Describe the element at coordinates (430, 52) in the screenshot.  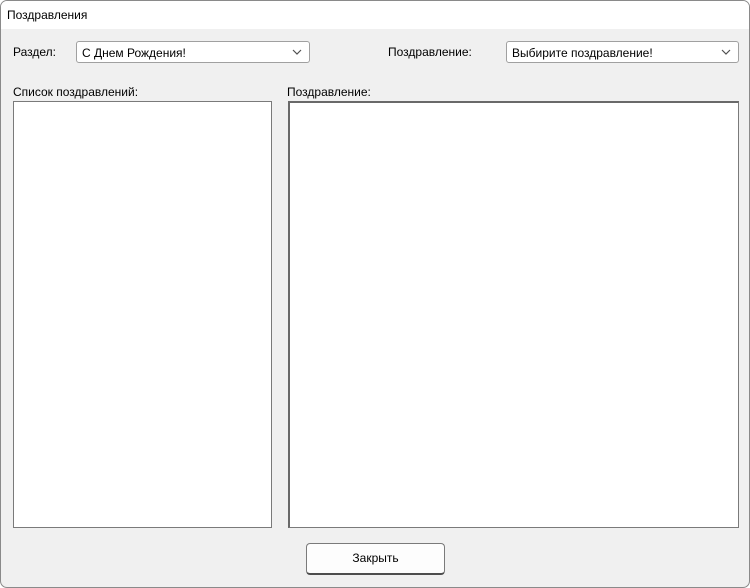
I see `greeting-select-label: Поздравление:` at that location.